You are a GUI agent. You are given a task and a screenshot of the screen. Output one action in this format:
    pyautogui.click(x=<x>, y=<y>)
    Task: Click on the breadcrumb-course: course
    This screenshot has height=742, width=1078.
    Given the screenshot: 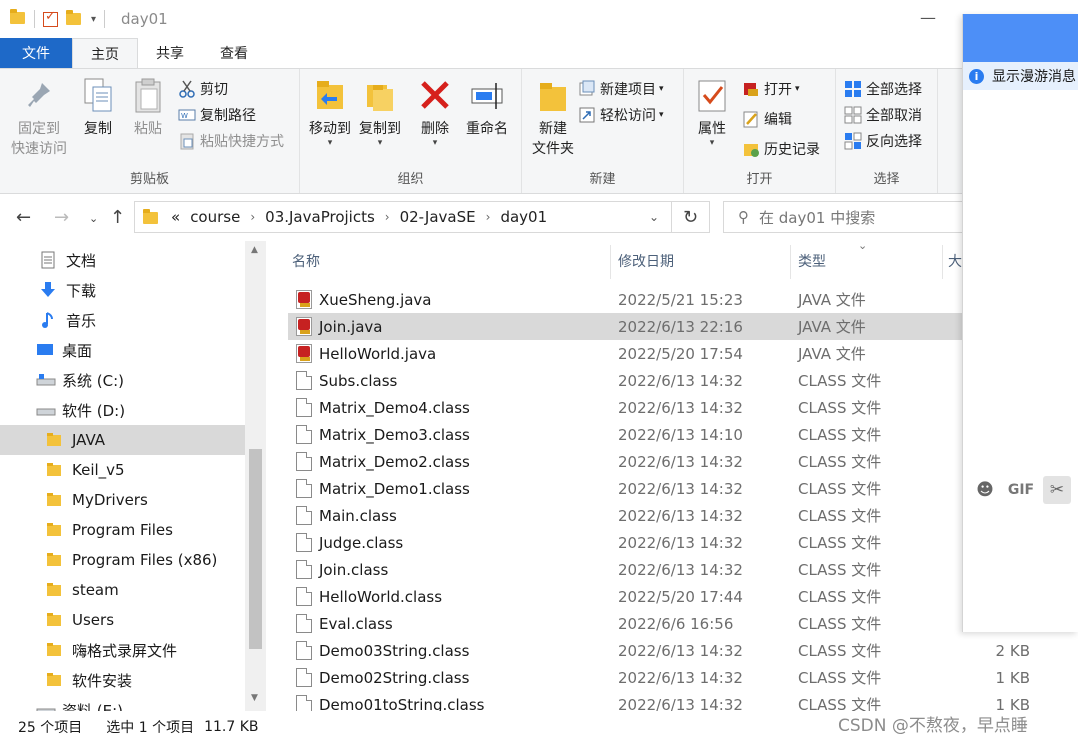 What is the action you would take?
    pyautogui.click(x=215, y=217)
    